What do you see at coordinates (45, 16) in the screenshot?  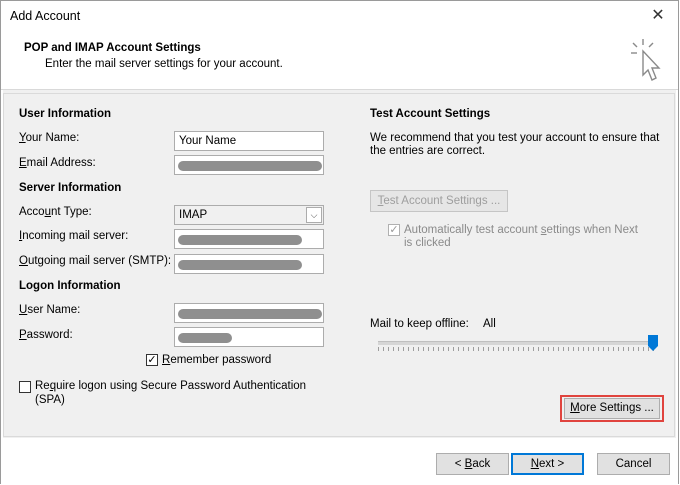 I see `window-title: Add Account` at bounding box center [45, 16].